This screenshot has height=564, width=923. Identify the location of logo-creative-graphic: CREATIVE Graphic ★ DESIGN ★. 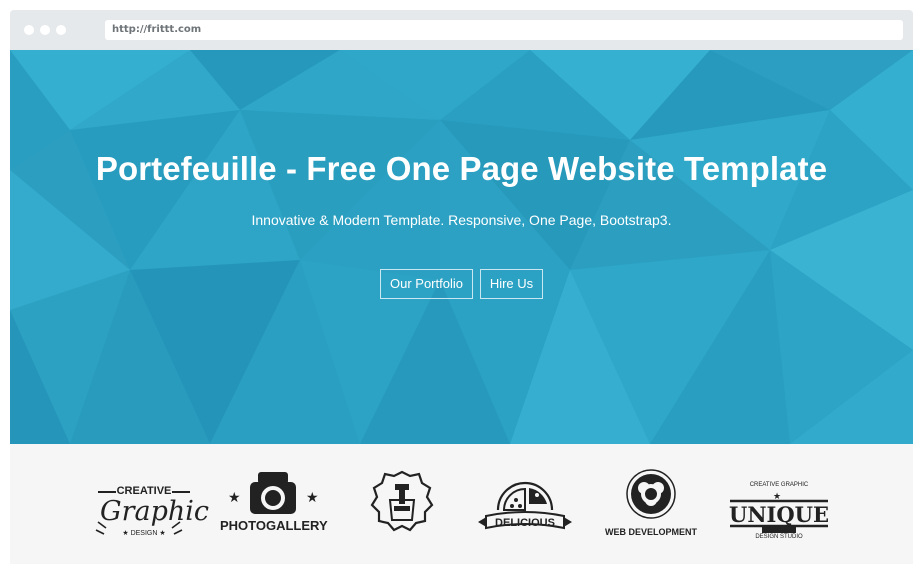
(151, 504).